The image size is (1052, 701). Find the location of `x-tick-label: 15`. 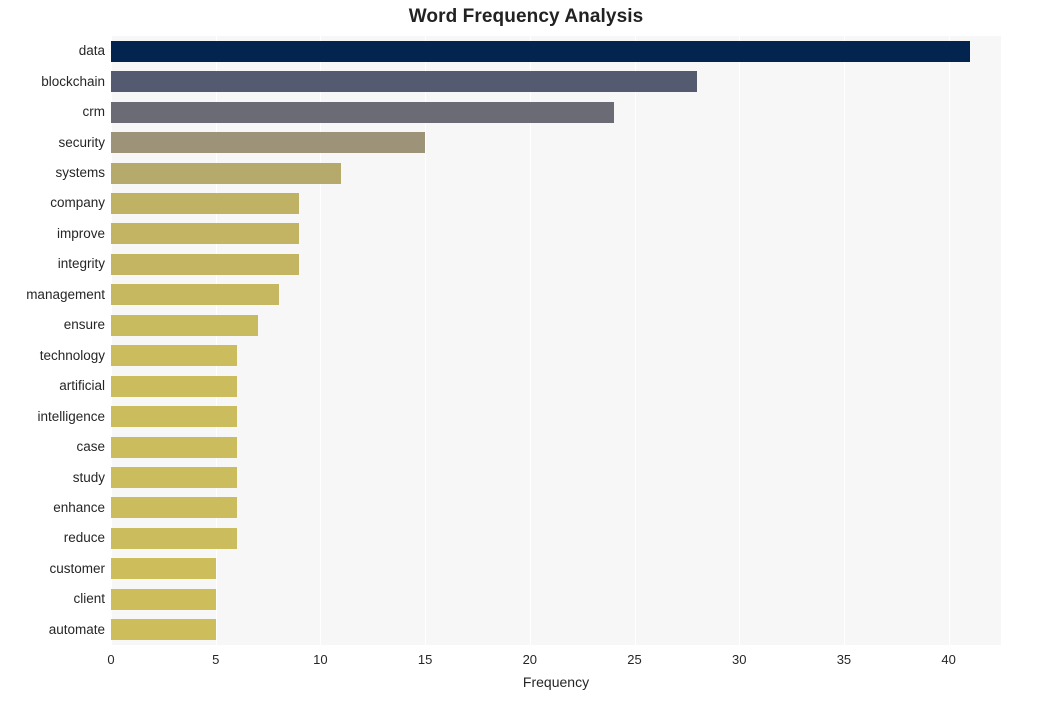

x-tick-label: 15 is located at coordinates (425, 659).